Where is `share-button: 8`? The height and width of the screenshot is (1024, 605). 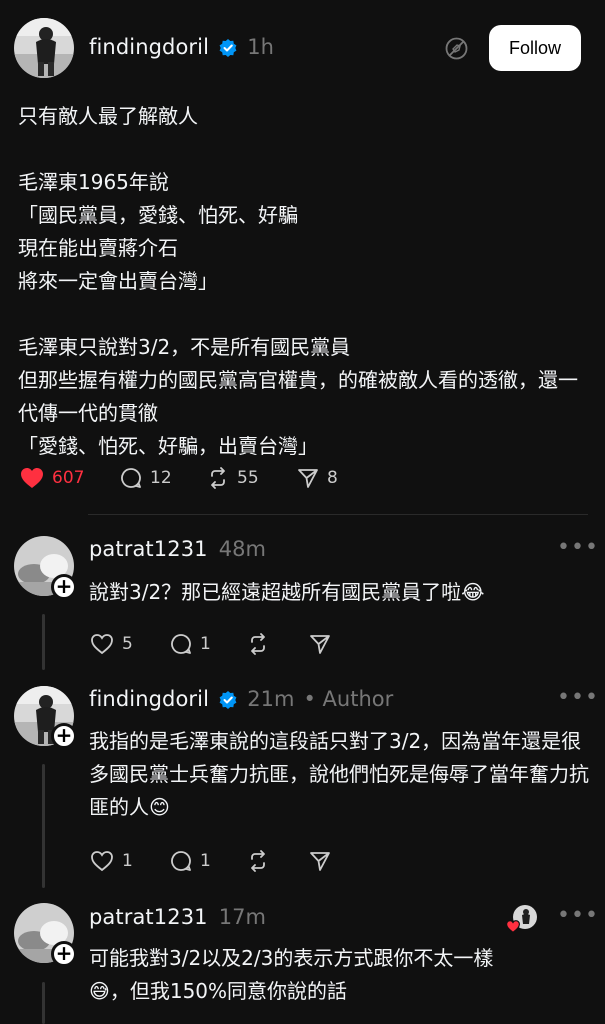 share-button: 8 is located at coordinates (317, 478).